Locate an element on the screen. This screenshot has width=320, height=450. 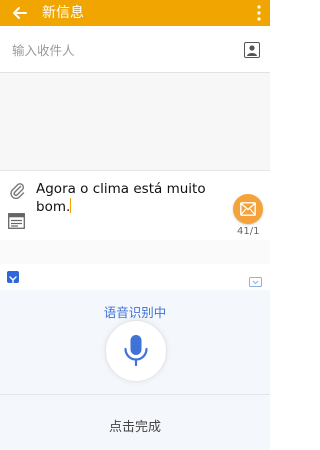
microphone-button is located at coordinates (136, 351).